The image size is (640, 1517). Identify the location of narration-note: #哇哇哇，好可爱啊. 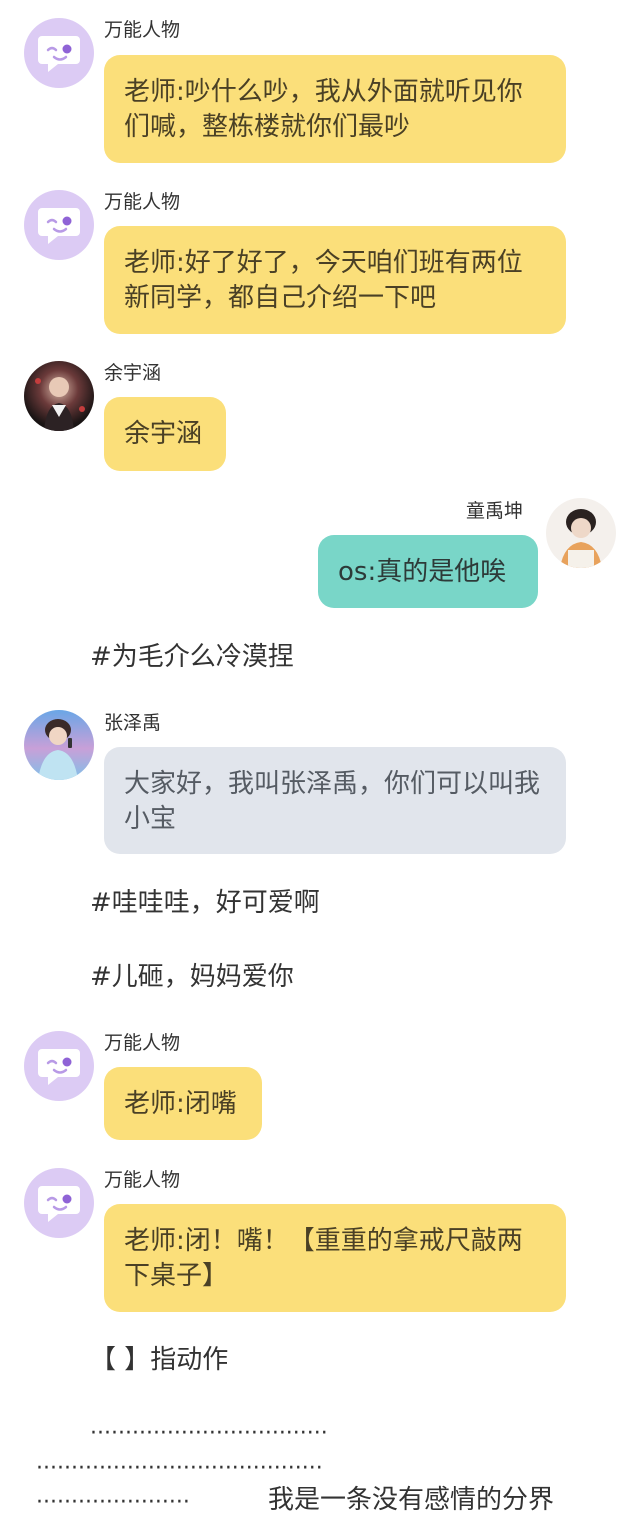
(205, 903).